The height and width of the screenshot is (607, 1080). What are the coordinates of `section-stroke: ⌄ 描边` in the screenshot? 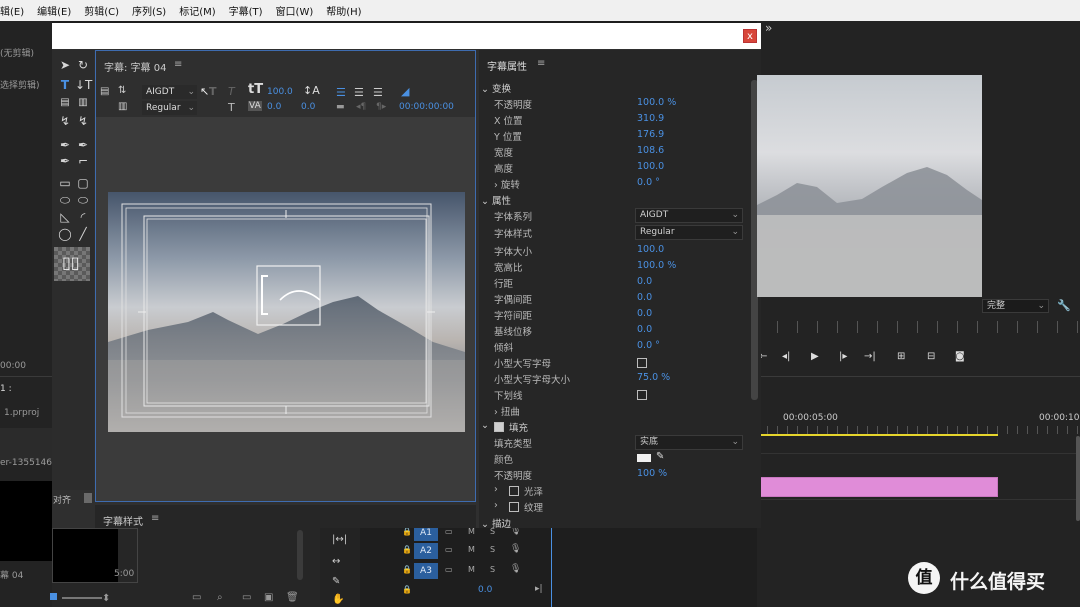 It's located at (614, 521).